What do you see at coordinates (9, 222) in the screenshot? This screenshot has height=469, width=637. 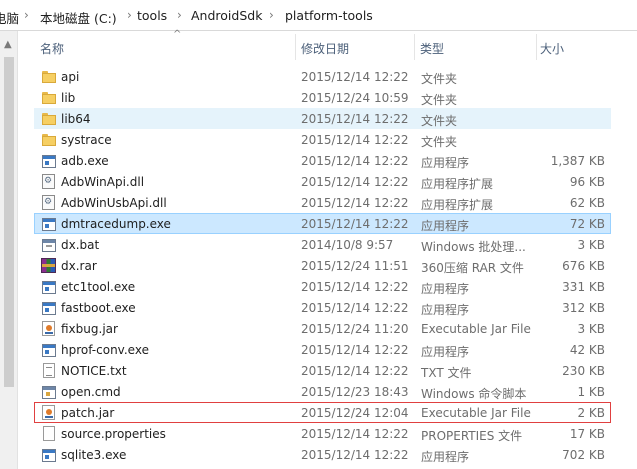 I see `scrollbar-thumb` at bounding box center [9, 222].